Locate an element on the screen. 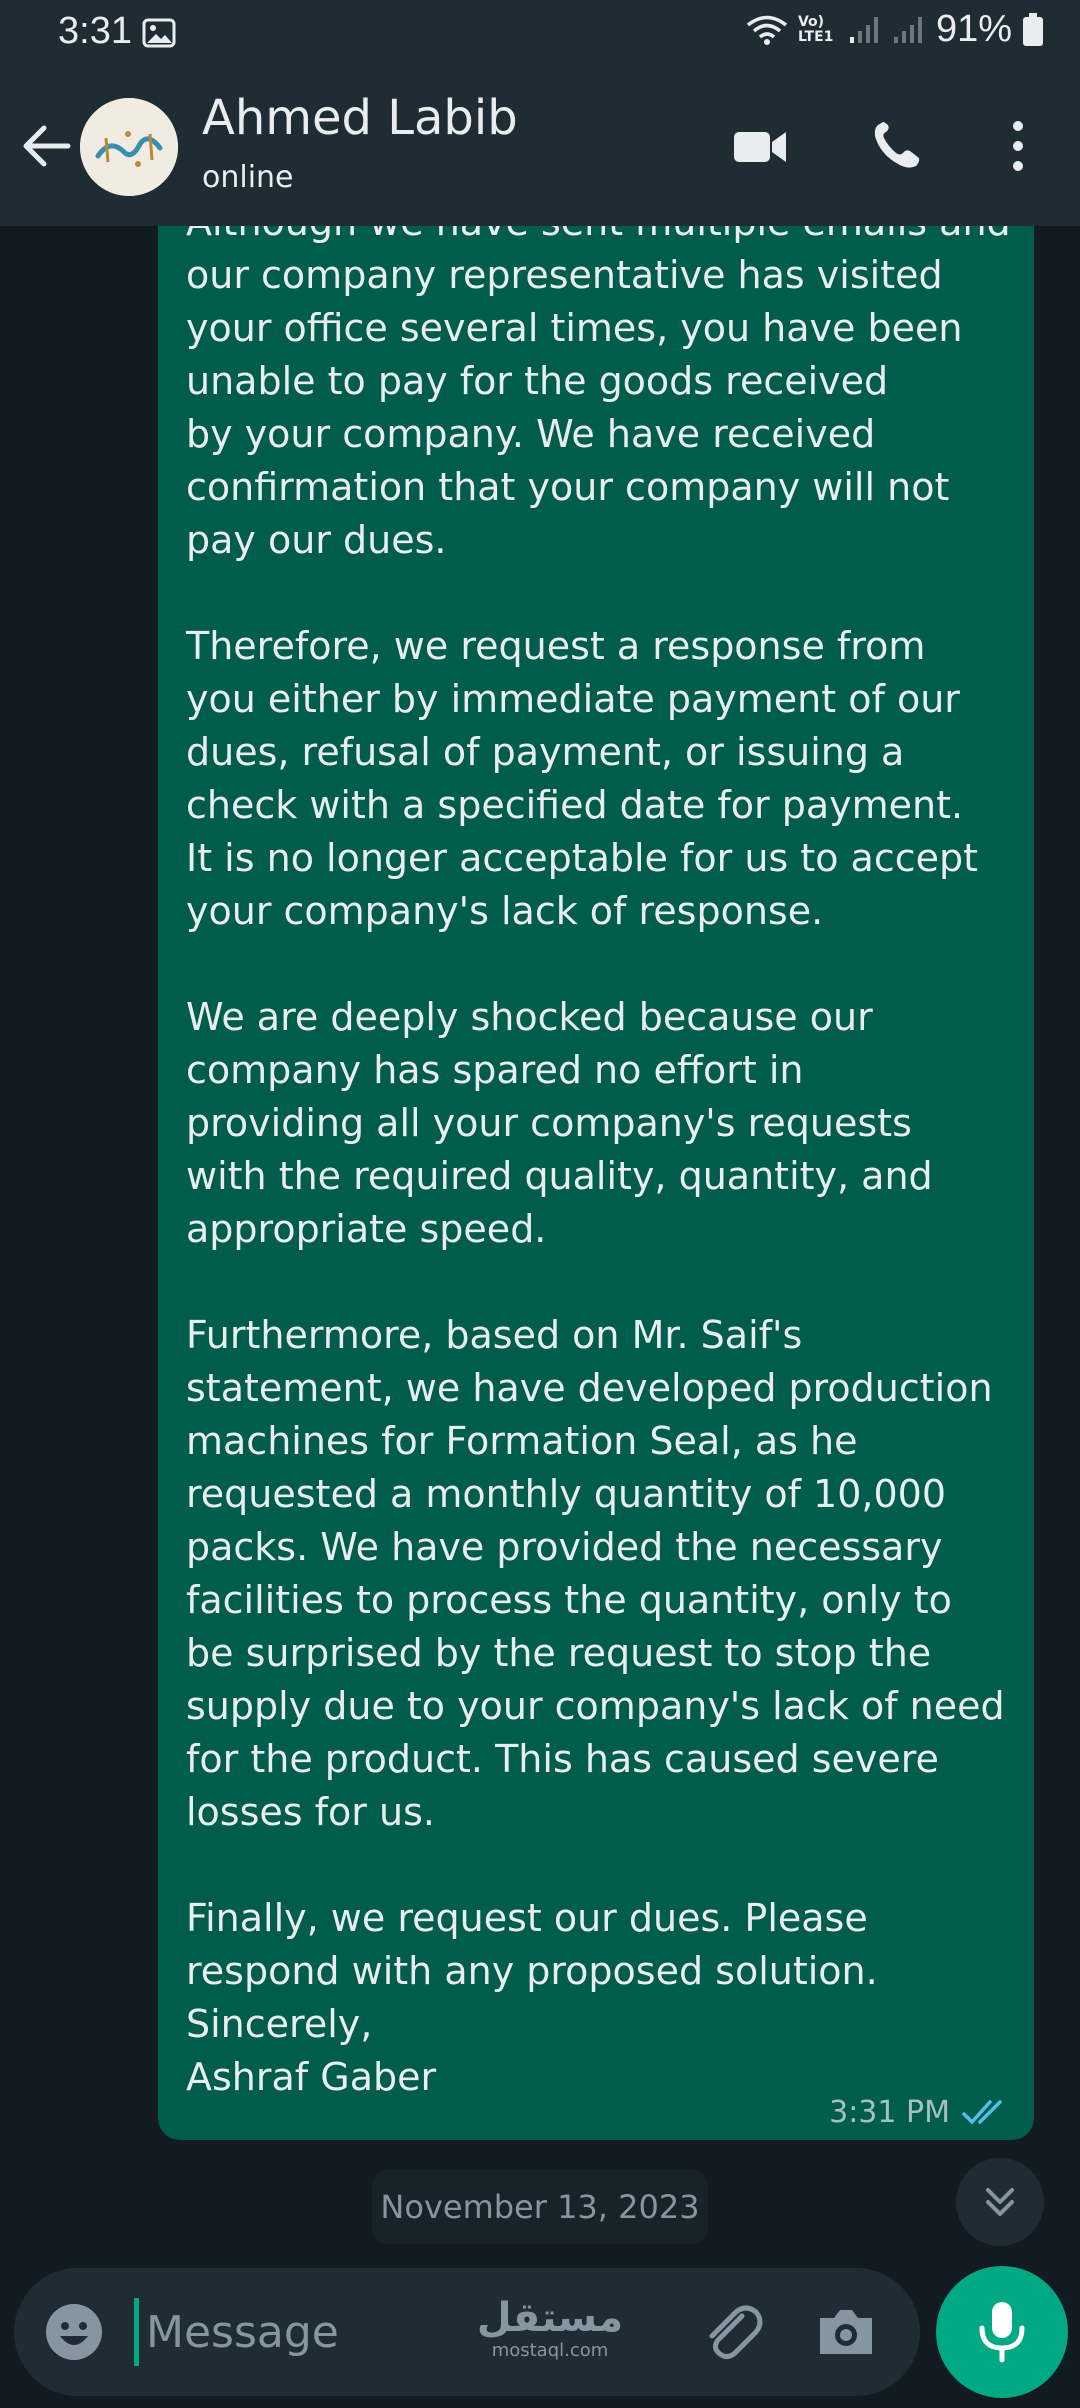 The height and width of the screenshot is (2408, 1080). voice-call-icon is located at coordinates (898, 146).